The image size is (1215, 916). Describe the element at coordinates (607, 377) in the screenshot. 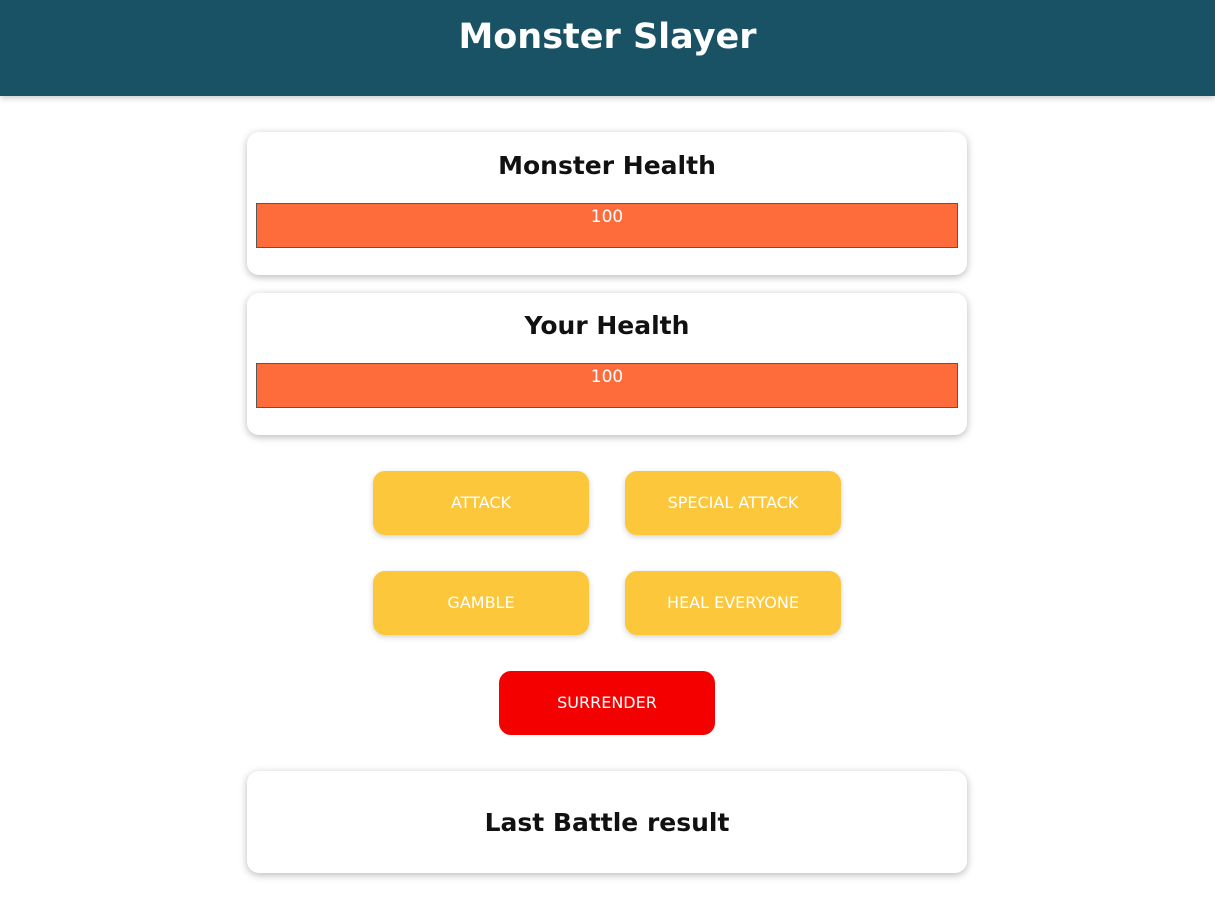

I see `player-health-value: 100` at that location.